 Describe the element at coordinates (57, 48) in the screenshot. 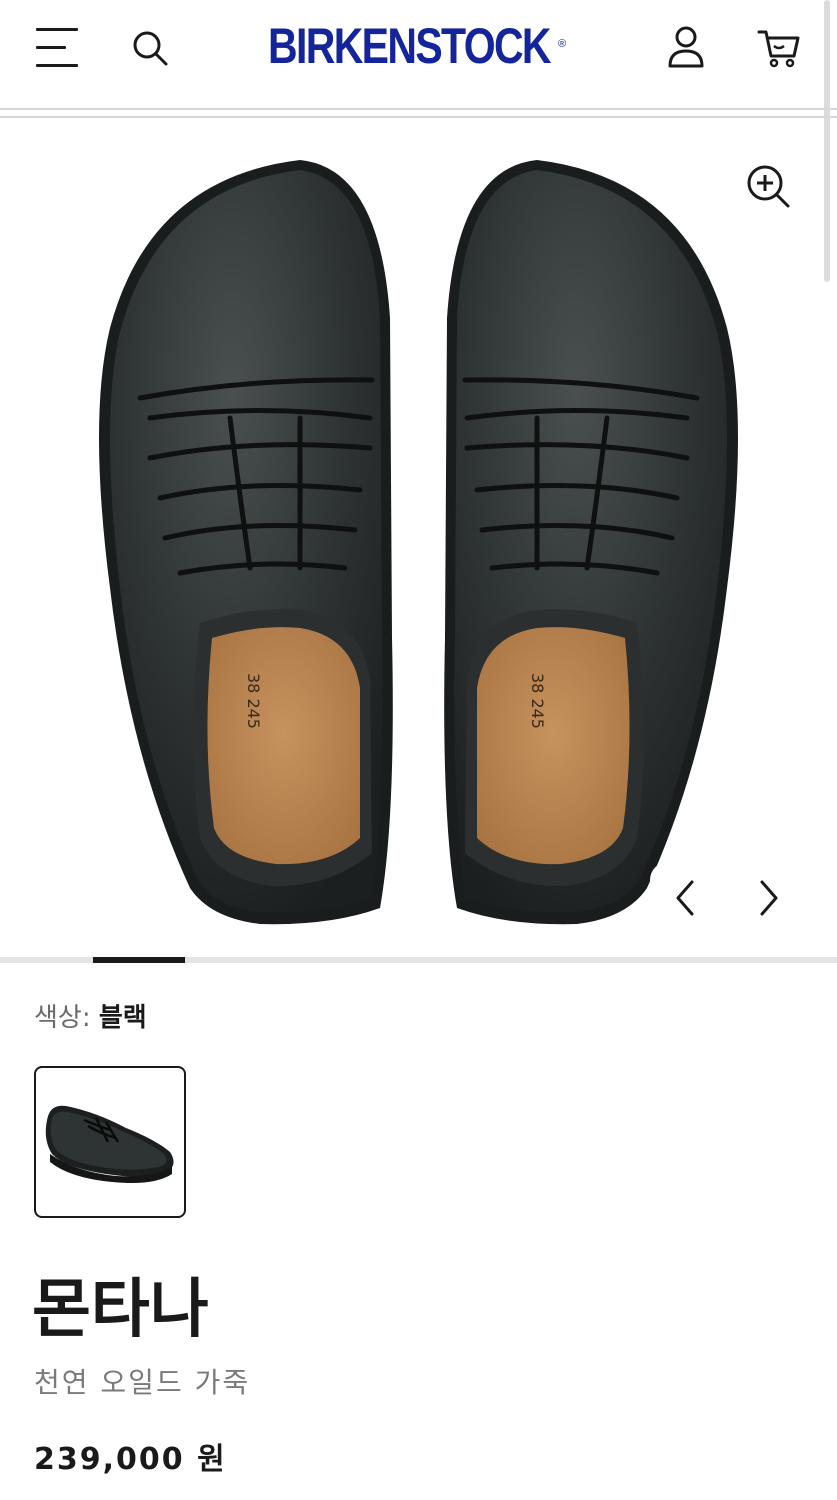

I see `hamburger-menu-icon` at that location.